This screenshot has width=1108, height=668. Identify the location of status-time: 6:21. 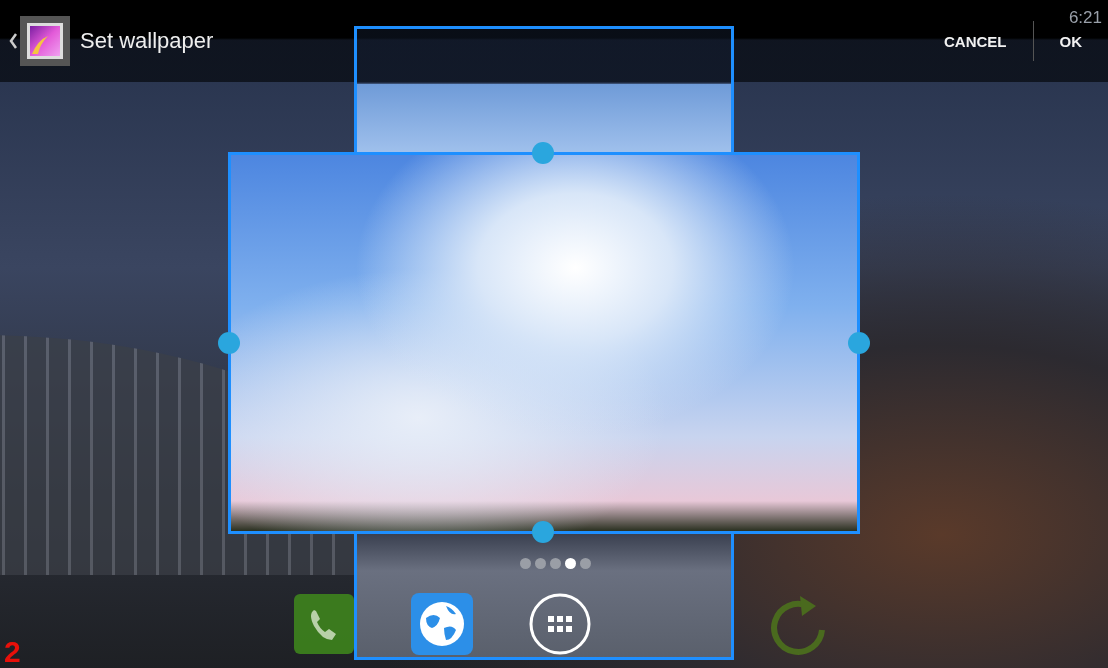
(1085, 18).